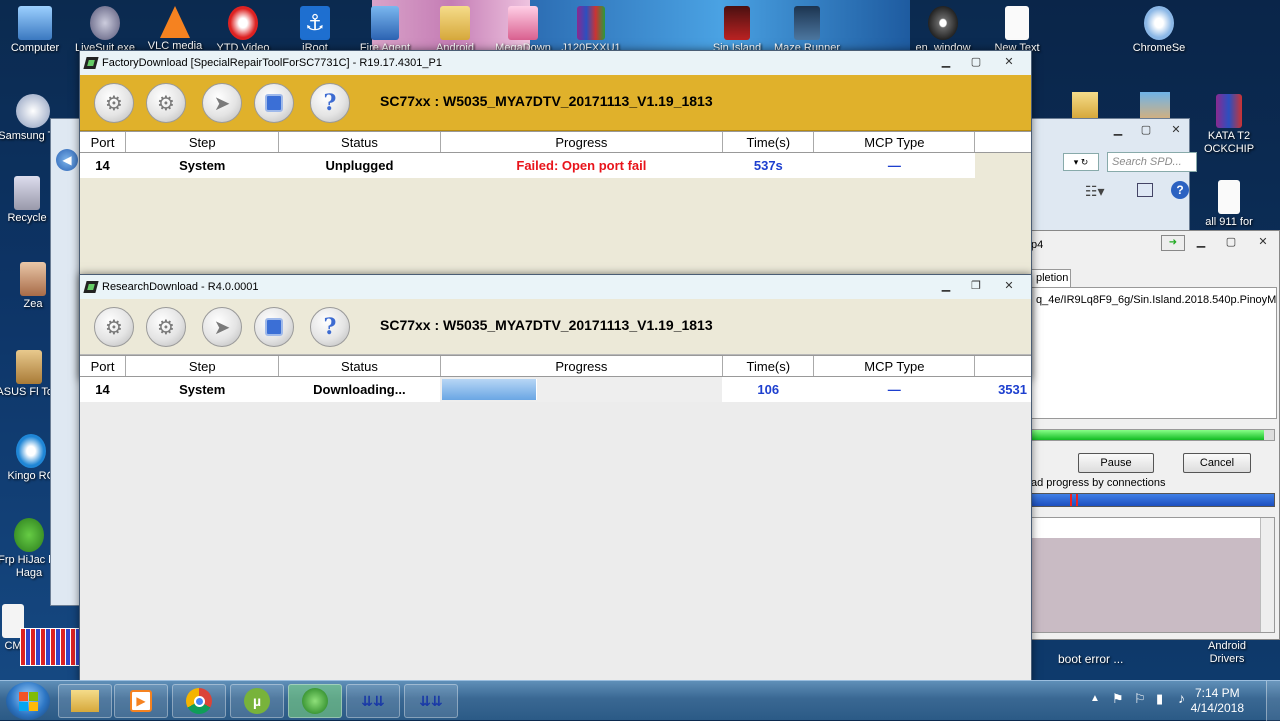  Describe the element at coordinates (1173, 243) in the screenshot. I see `arrow-button: ➜` at that location.